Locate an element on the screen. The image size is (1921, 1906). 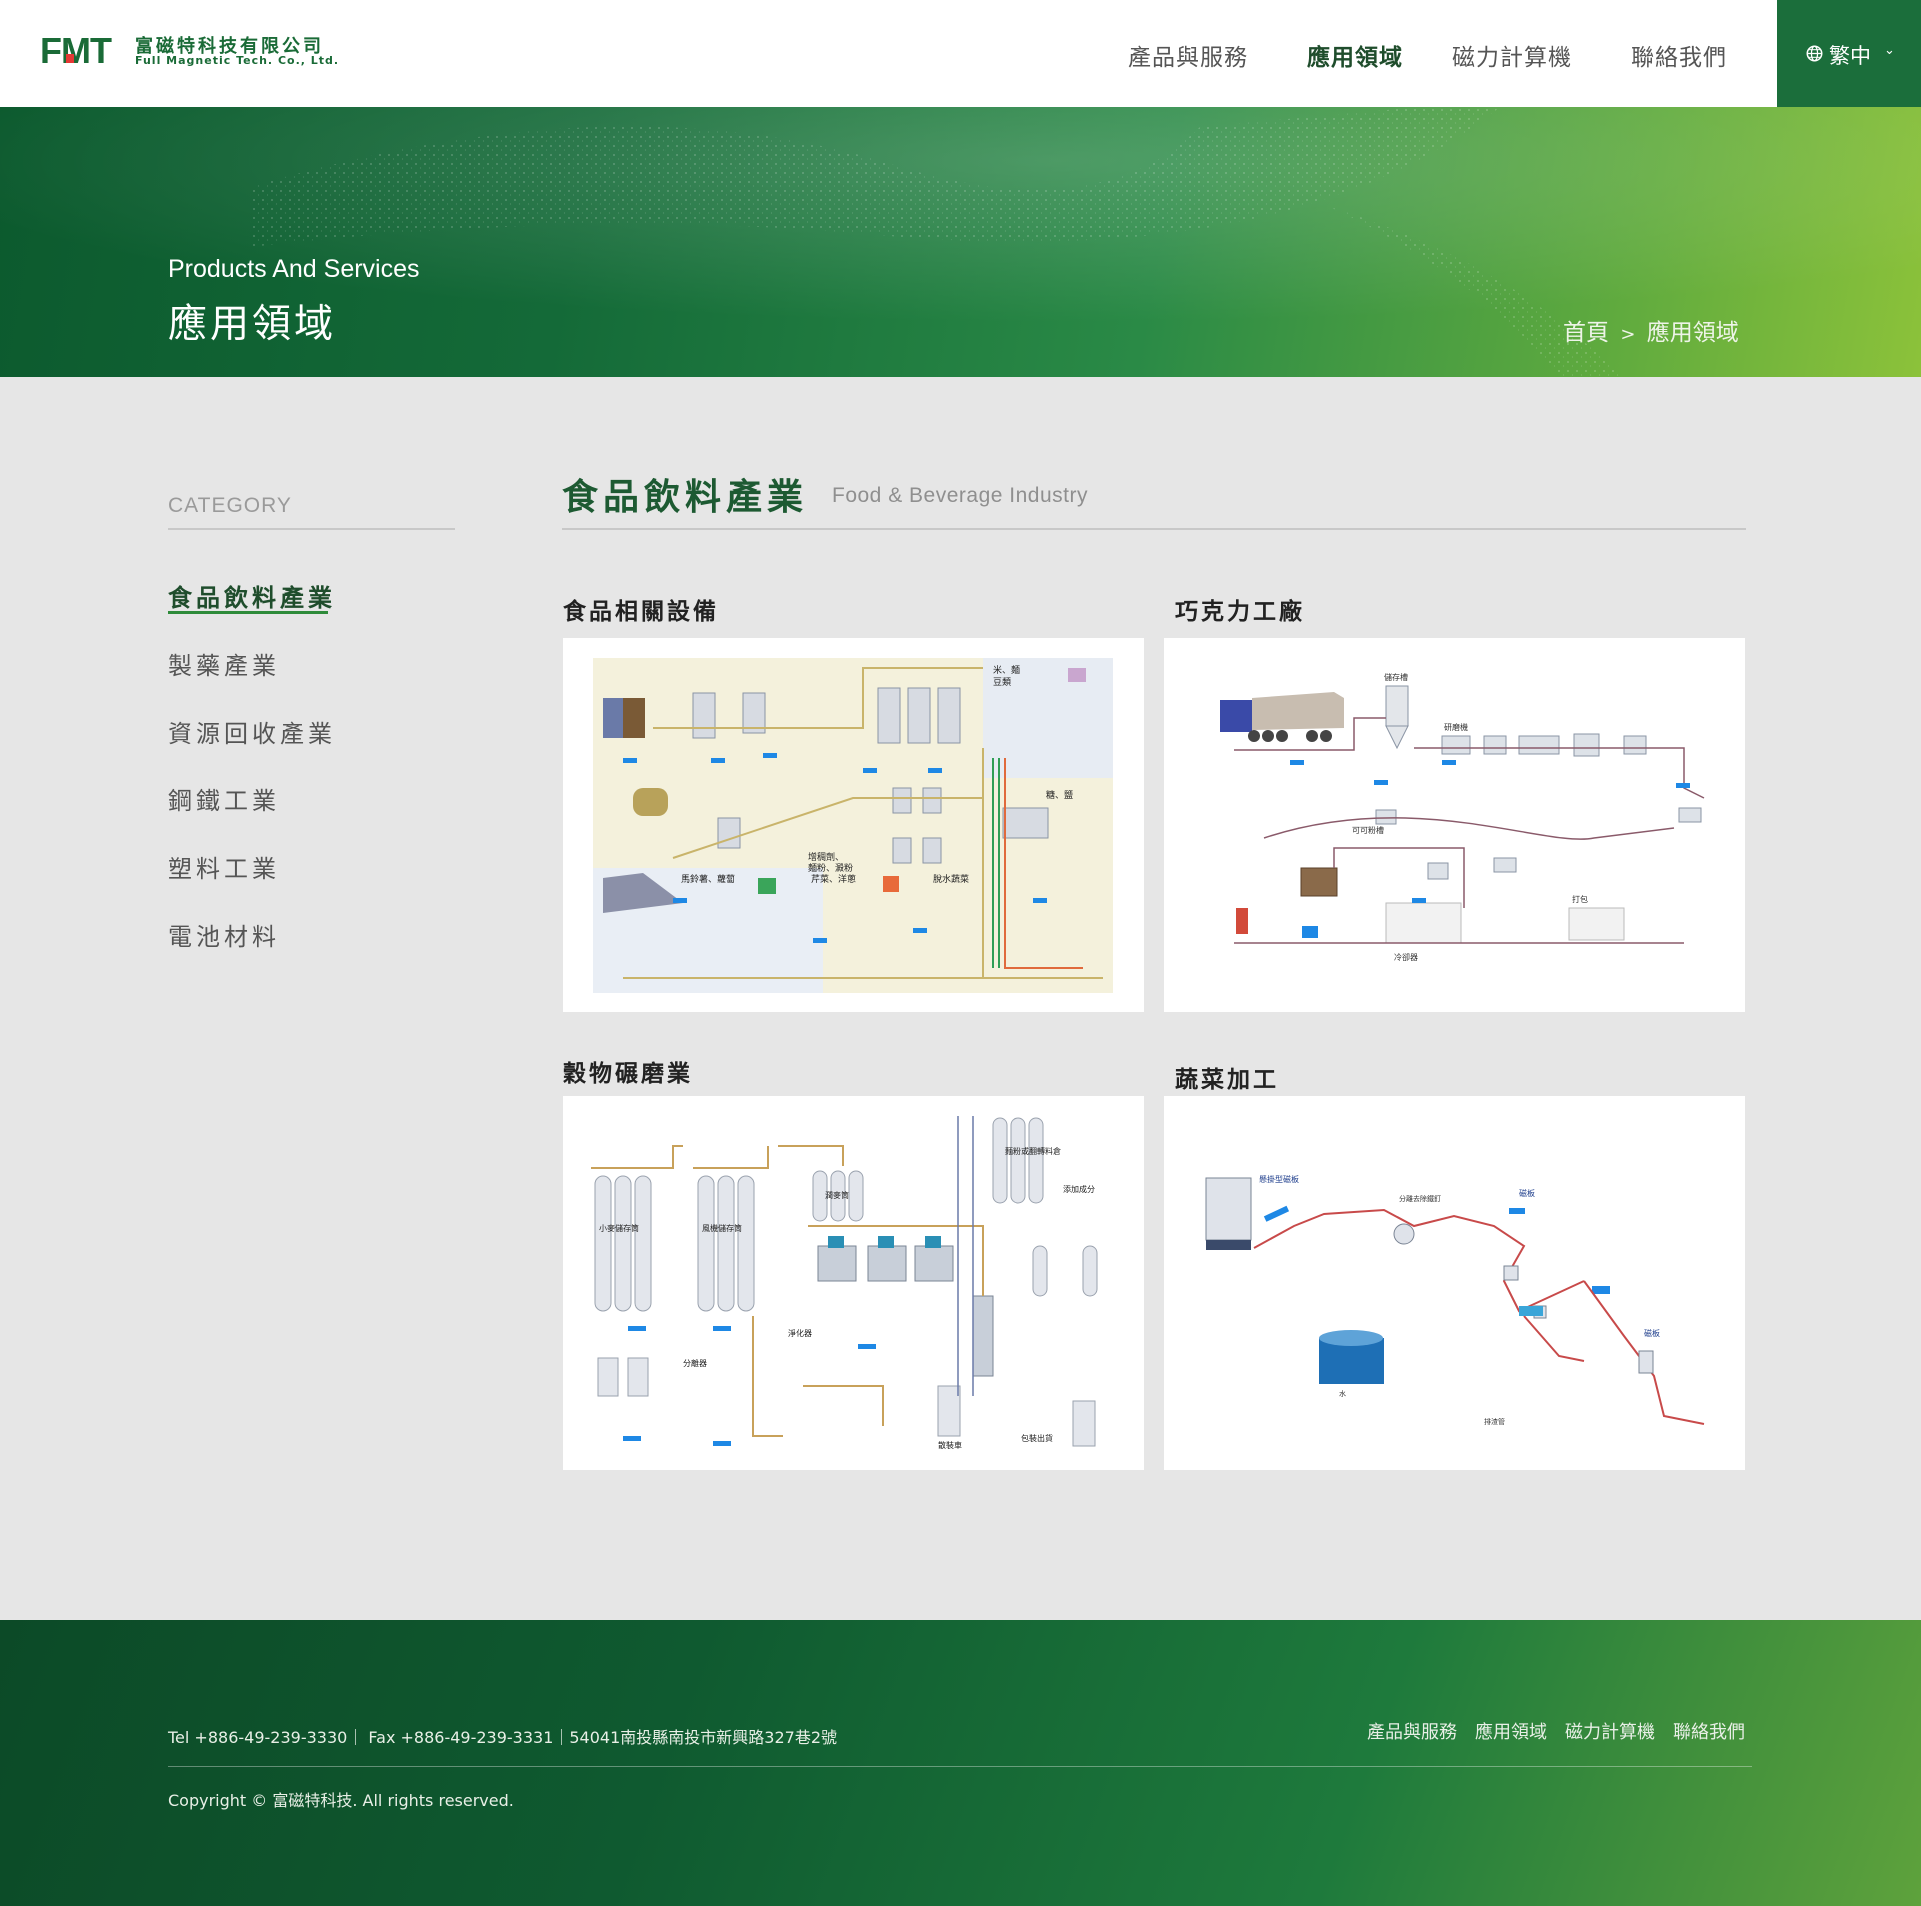
svg-text: 風機儲存筒 is located at coordinates (722, 1228).